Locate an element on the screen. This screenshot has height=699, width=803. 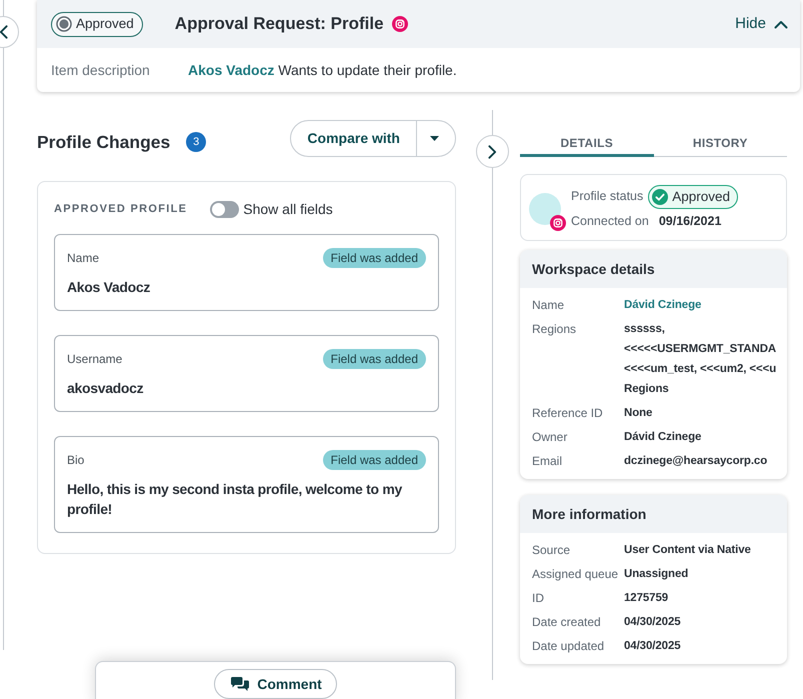
field-label: ID is located at coordinates (538, 598).